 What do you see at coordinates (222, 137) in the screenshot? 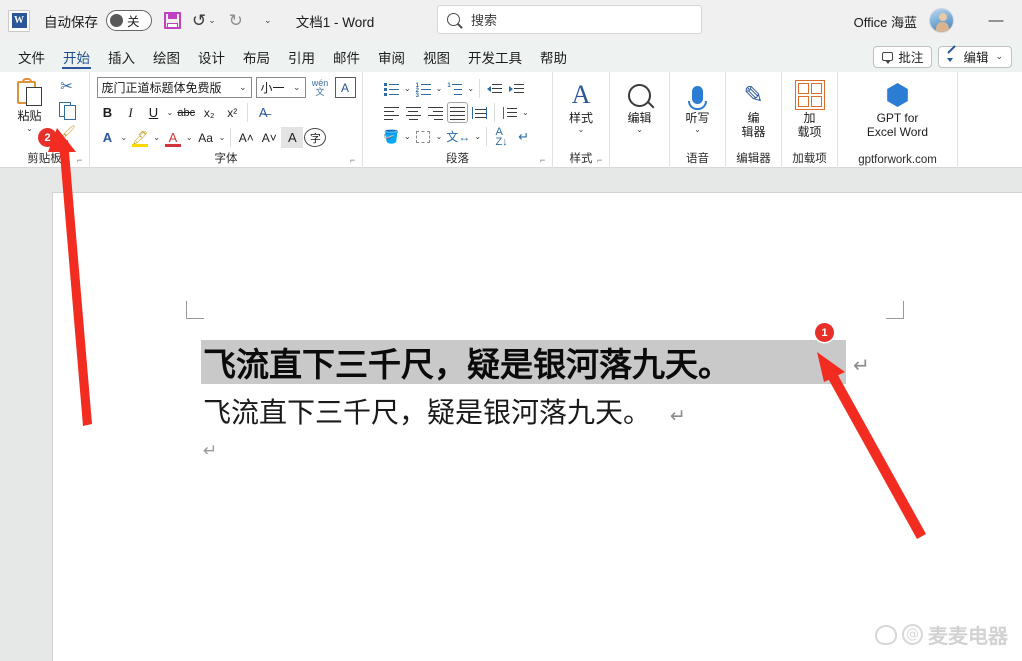
I see `change-case-dropdown-icon: ⌄` at bounding box center [222, 137].